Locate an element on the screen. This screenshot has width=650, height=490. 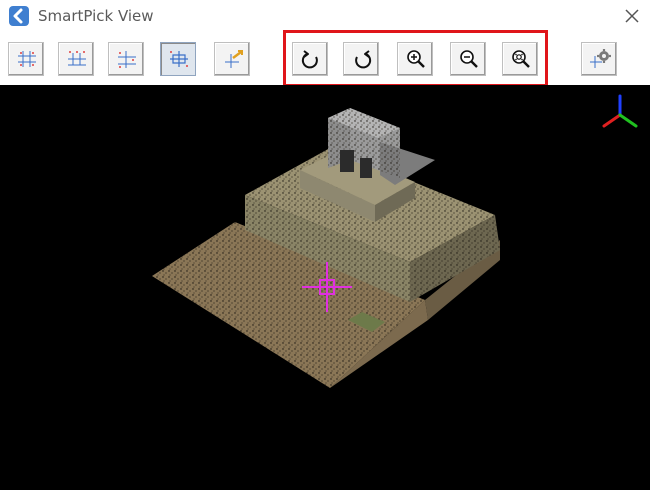
close-icon is located at coordinates (632, 16).